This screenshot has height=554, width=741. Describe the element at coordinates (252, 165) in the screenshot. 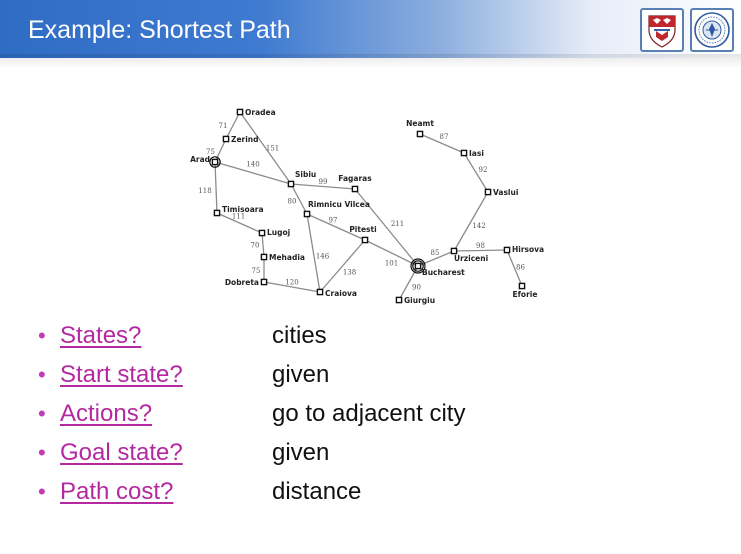

I see `road-distance-label: 140` at that location.